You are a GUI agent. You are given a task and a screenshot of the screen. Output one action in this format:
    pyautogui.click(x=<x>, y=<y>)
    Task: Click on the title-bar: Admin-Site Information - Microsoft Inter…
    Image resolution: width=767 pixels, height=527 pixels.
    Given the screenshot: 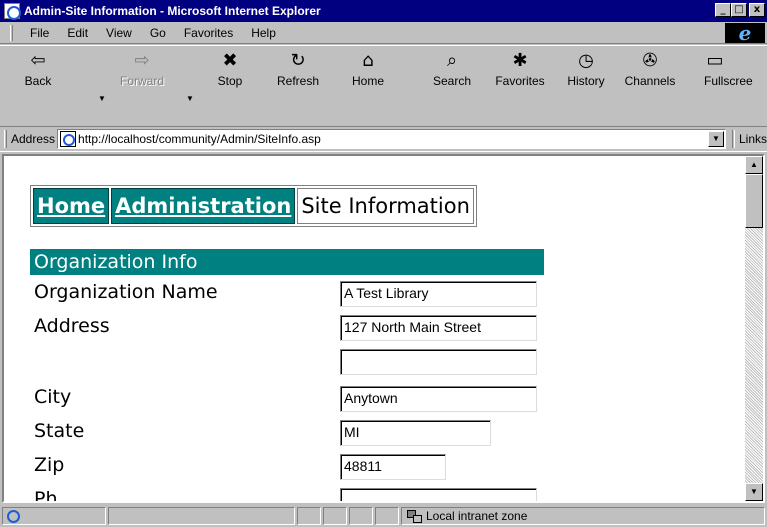 What is the action you would take?
    pyautogui.click(x=383, y=11)
    